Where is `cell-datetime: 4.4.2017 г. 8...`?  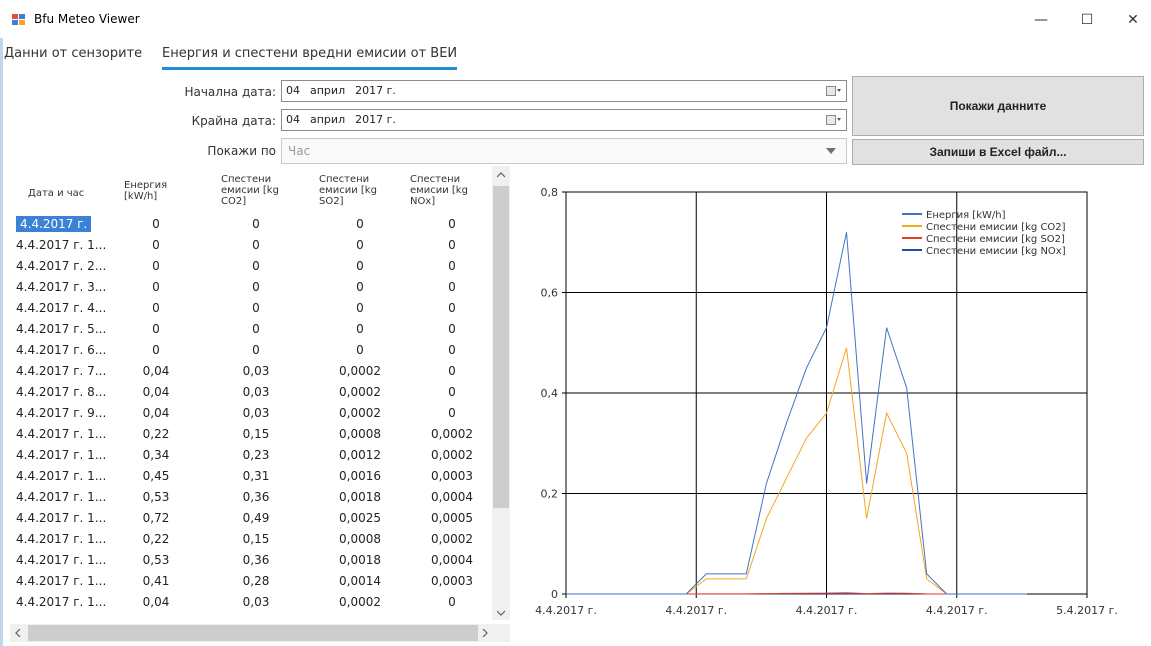 cell-datetime: 4.4.2017 г. 8... is located at coordinates (61, 392).